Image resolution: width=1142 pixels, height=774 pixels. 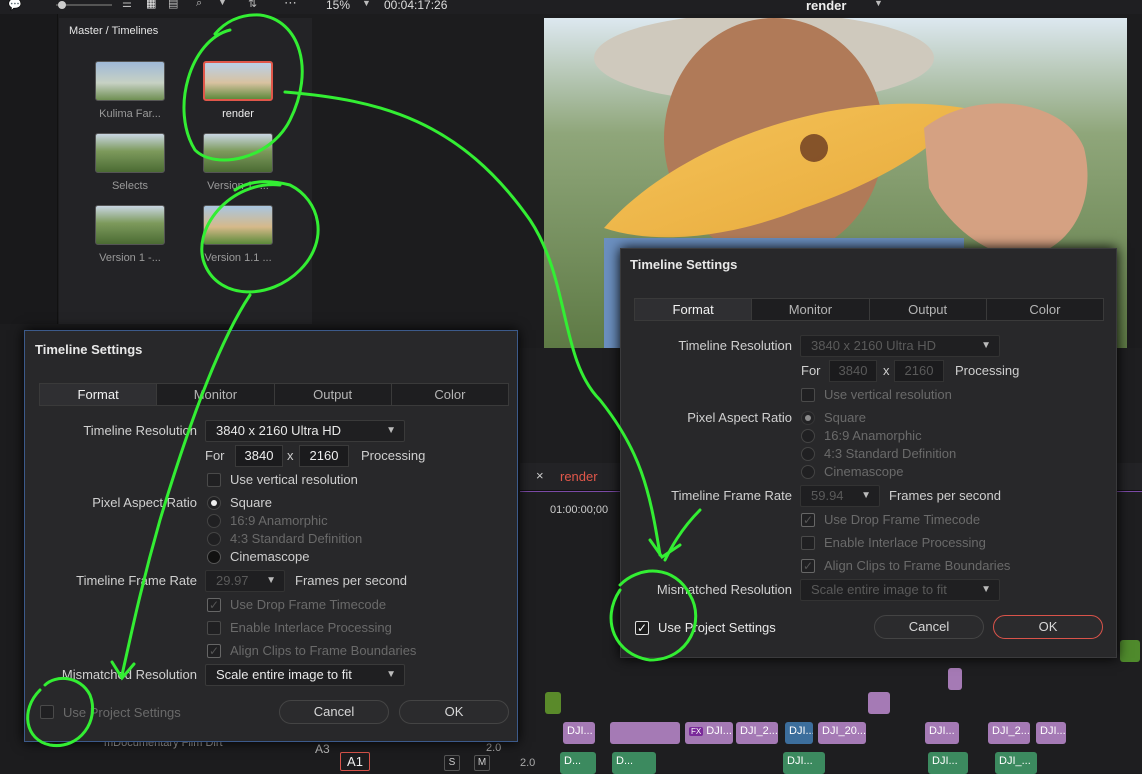 What do you see at coordinates (642, 628) in the screenshot?
I see `use-project-settings-checkbox: ✓` at bounding box center [642, 628].